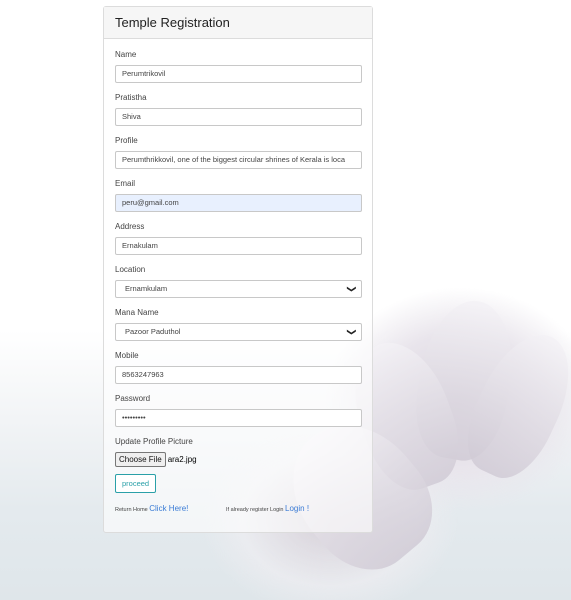 The width and height of the screenshot is (571, 600). I want to click on return-home-text: Return Home, so click(131, 510).